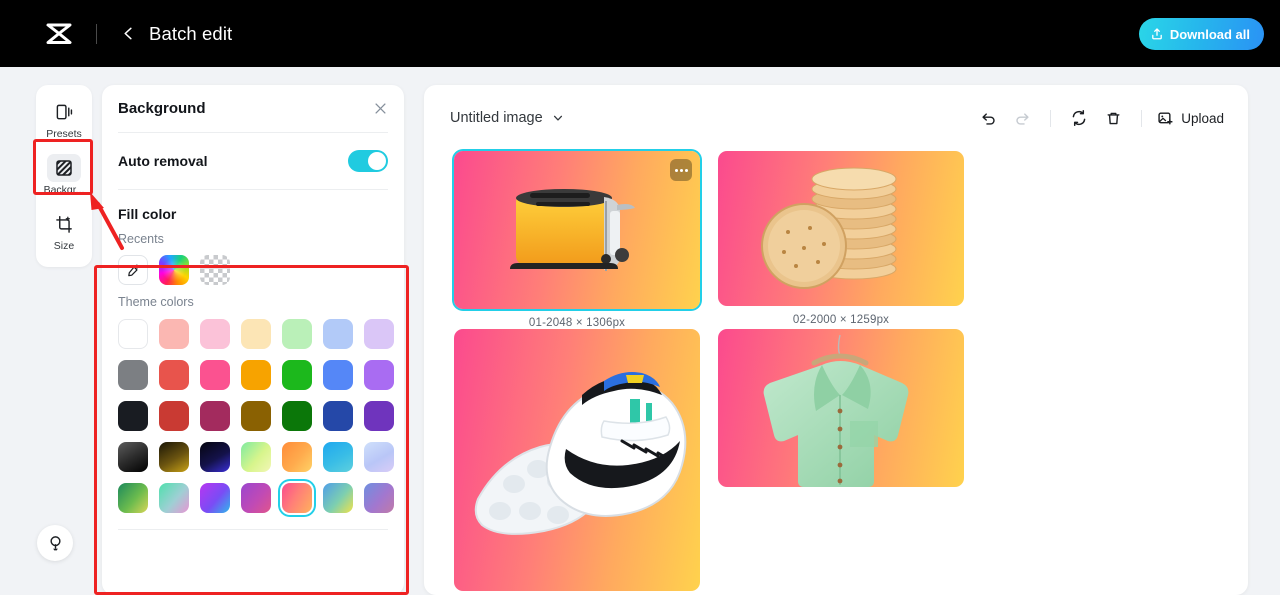 This screenshot has width=1280, height=595. I want to click on color-wheel-swatch, so click(174, 270).